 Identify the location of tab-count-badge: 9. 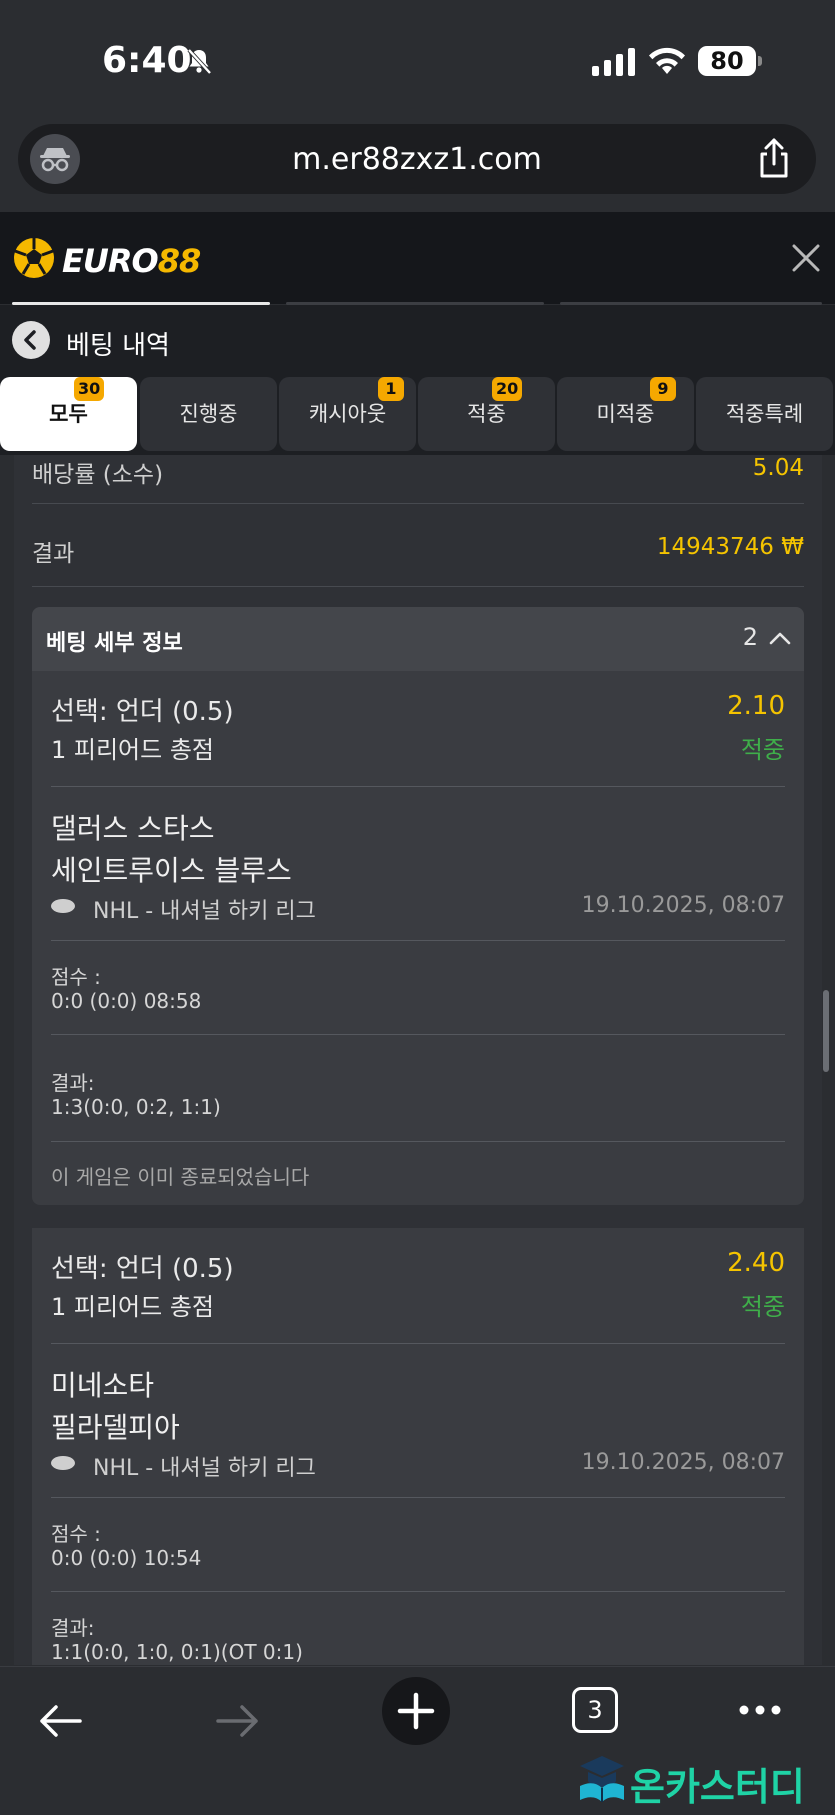
(663, 389).